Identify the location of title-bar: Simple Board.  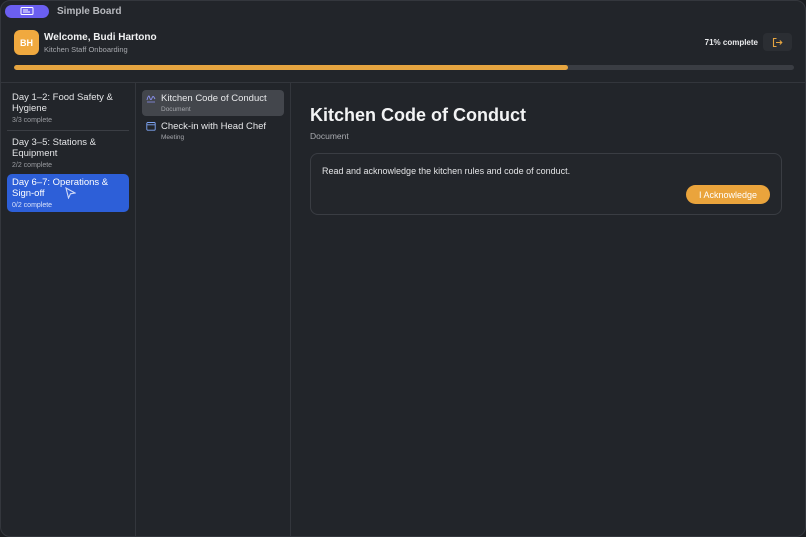
(403, 12).